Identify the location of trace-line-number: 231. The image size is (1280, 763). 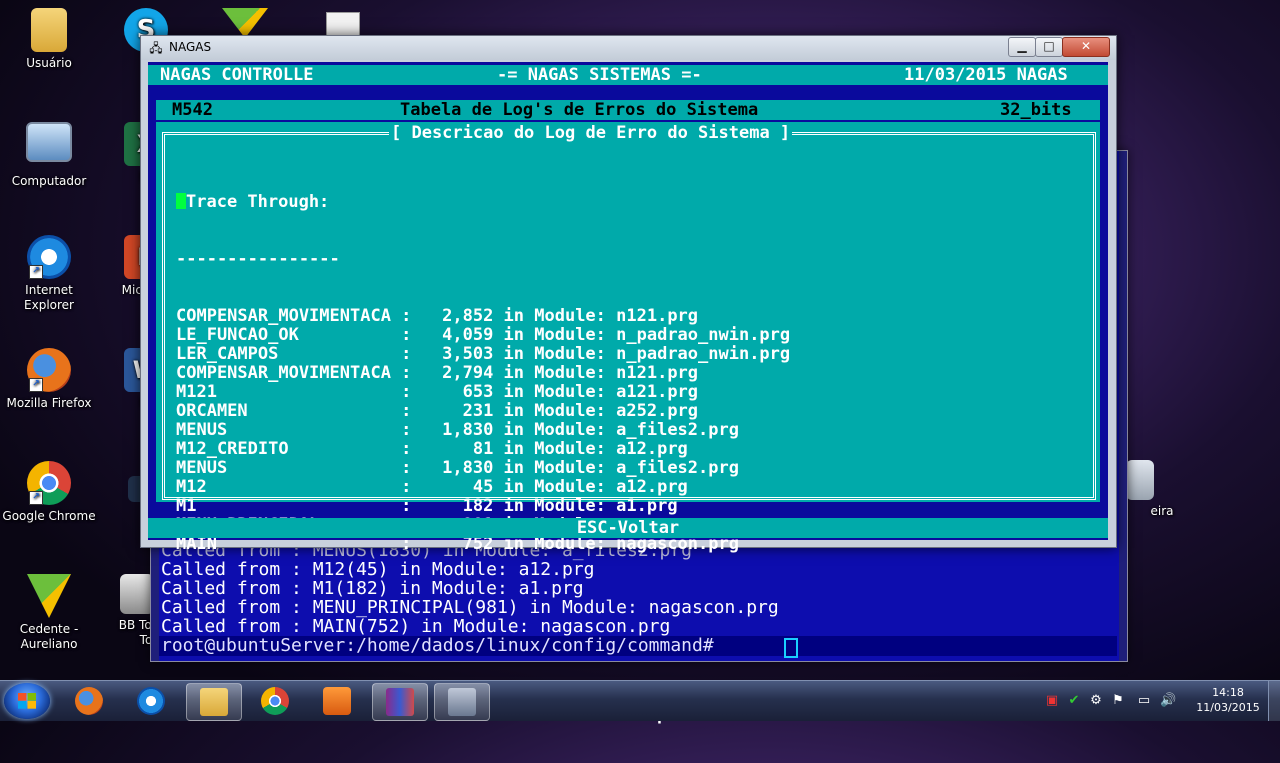
(468, 411).